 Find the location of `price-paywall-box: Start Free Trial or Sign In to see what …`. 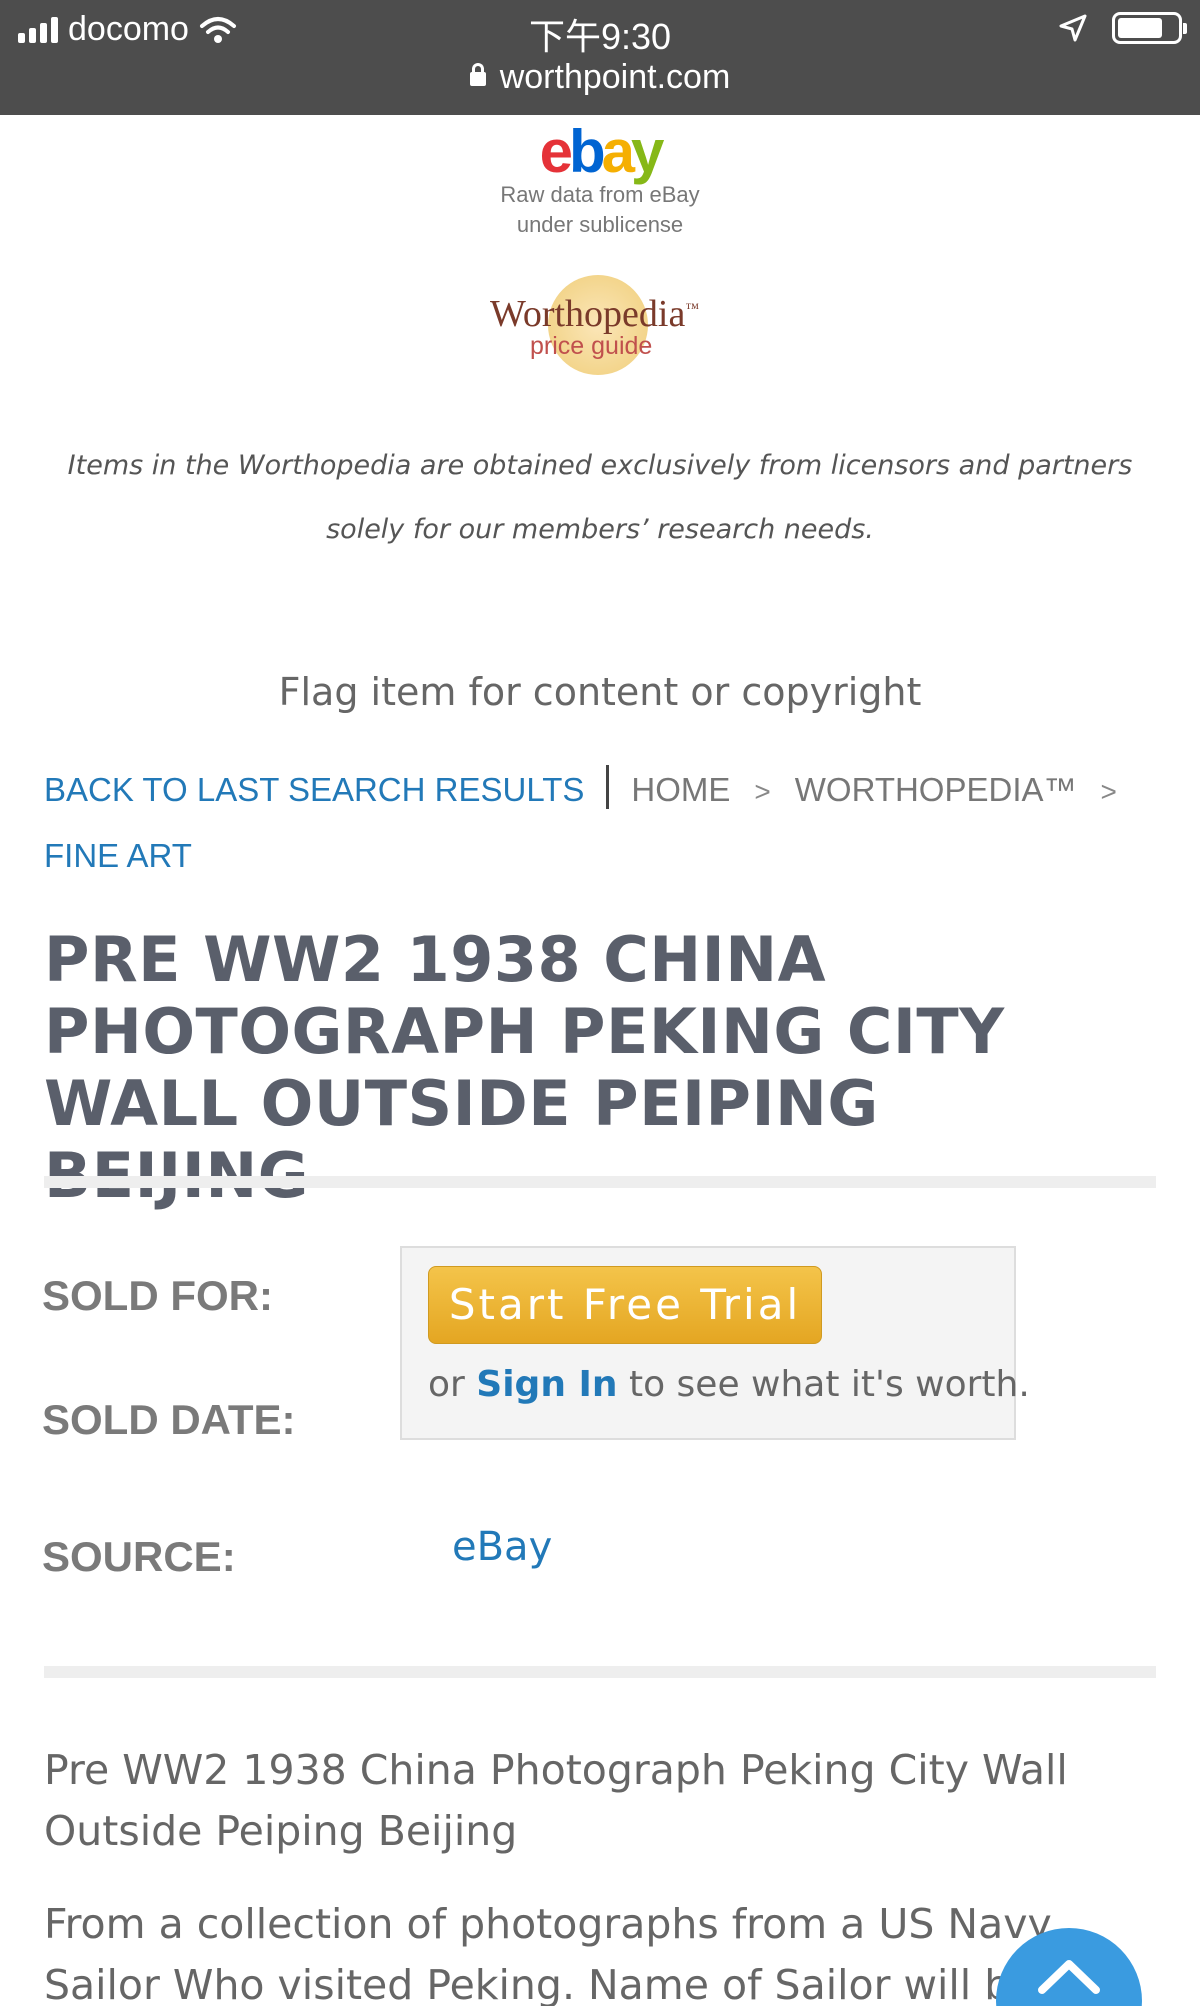

price-paywall-box: Start Free Trial or Sign In to see what … is located at coordinates (715, 1343).